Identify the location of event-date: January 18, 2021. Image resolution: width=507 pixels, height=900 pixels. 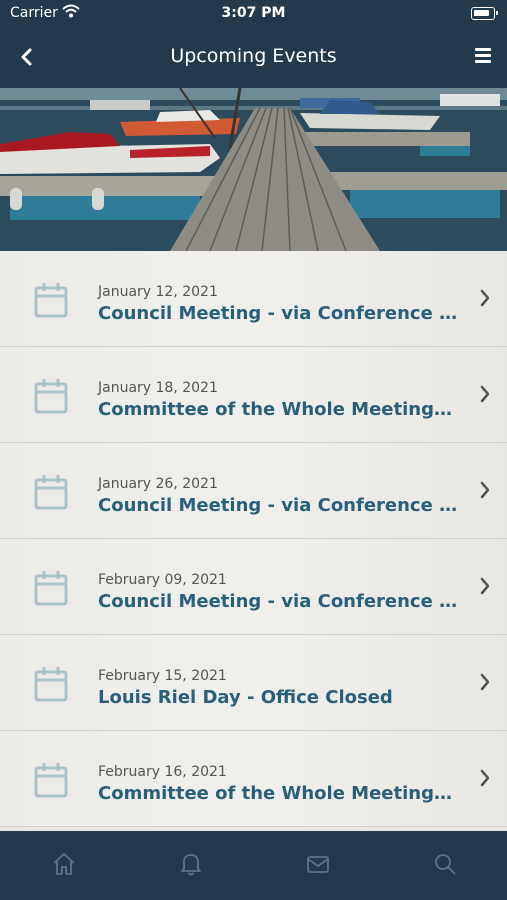
(158, 388).